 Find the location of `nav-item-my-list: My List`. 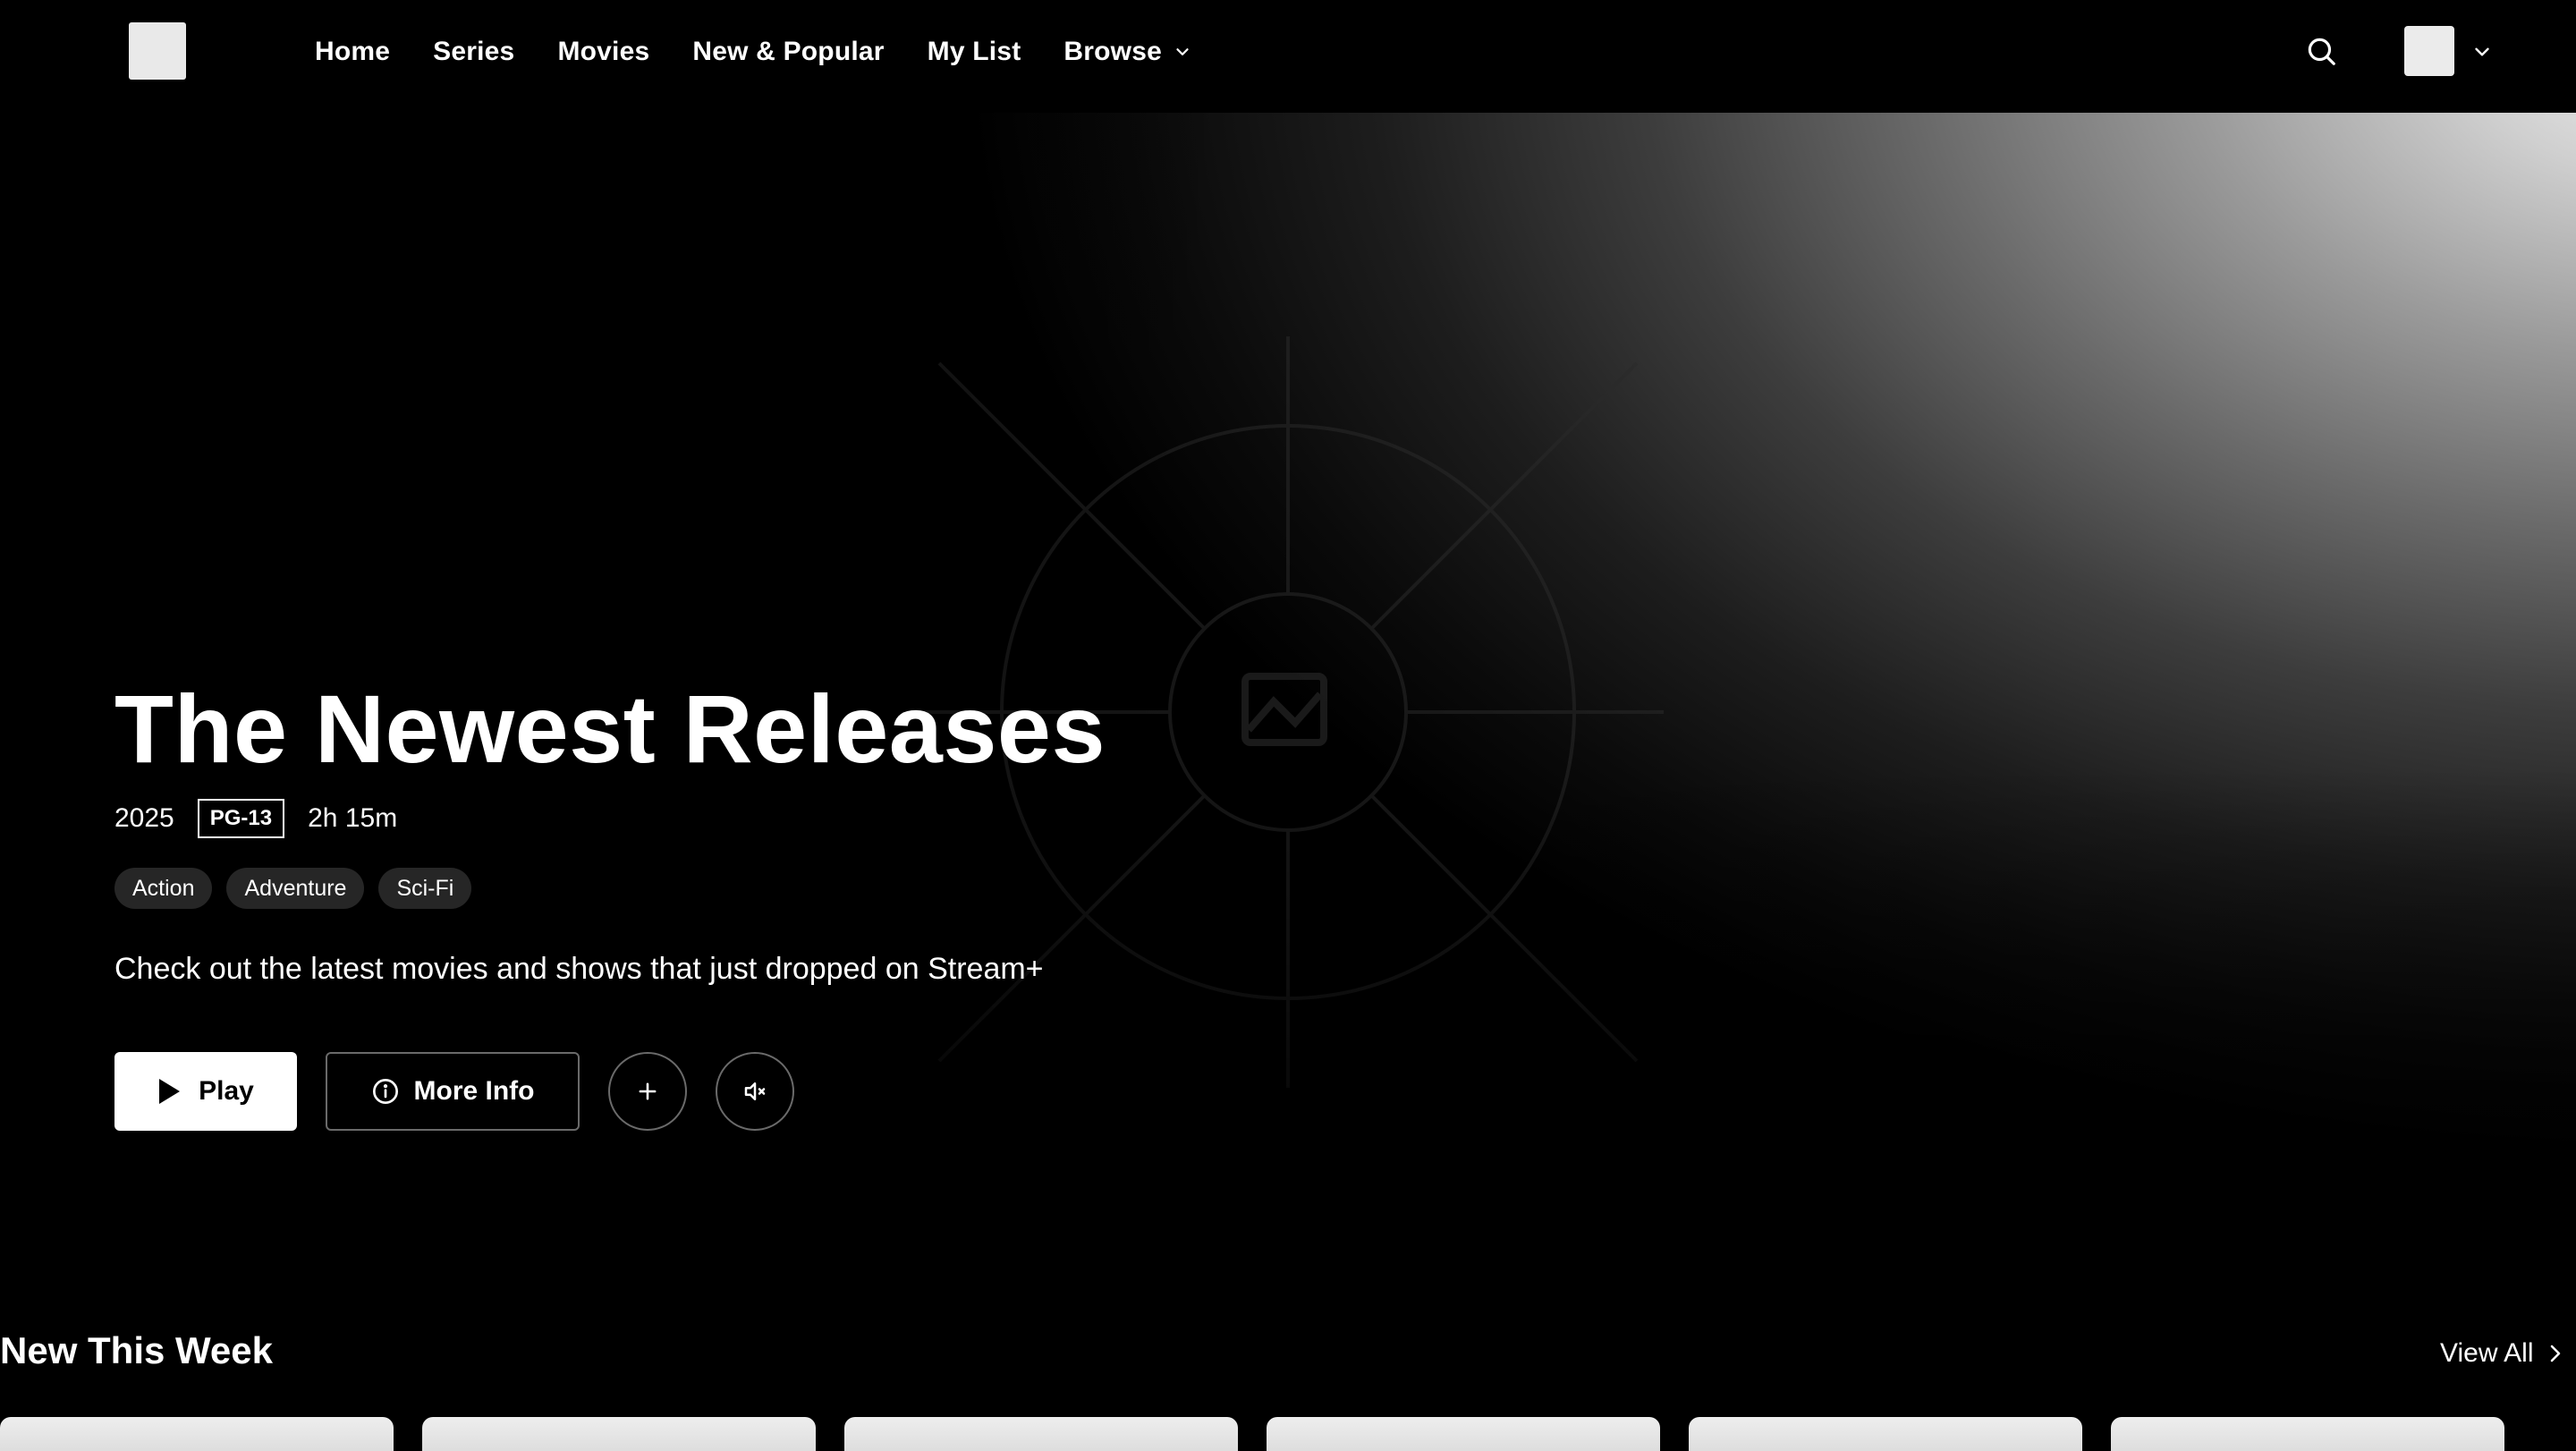

nav-item-my-list: My List is located at coordinates (974, 52).